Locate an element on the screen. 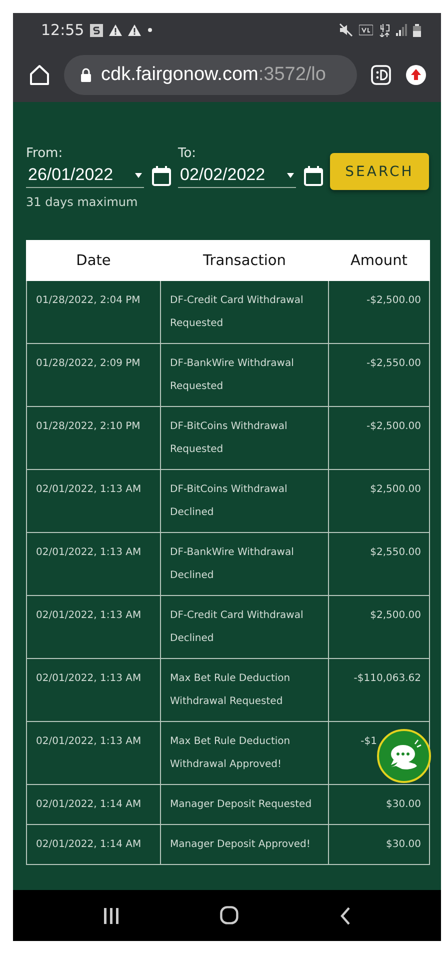  update-icon is located at coordinates (416, 75).